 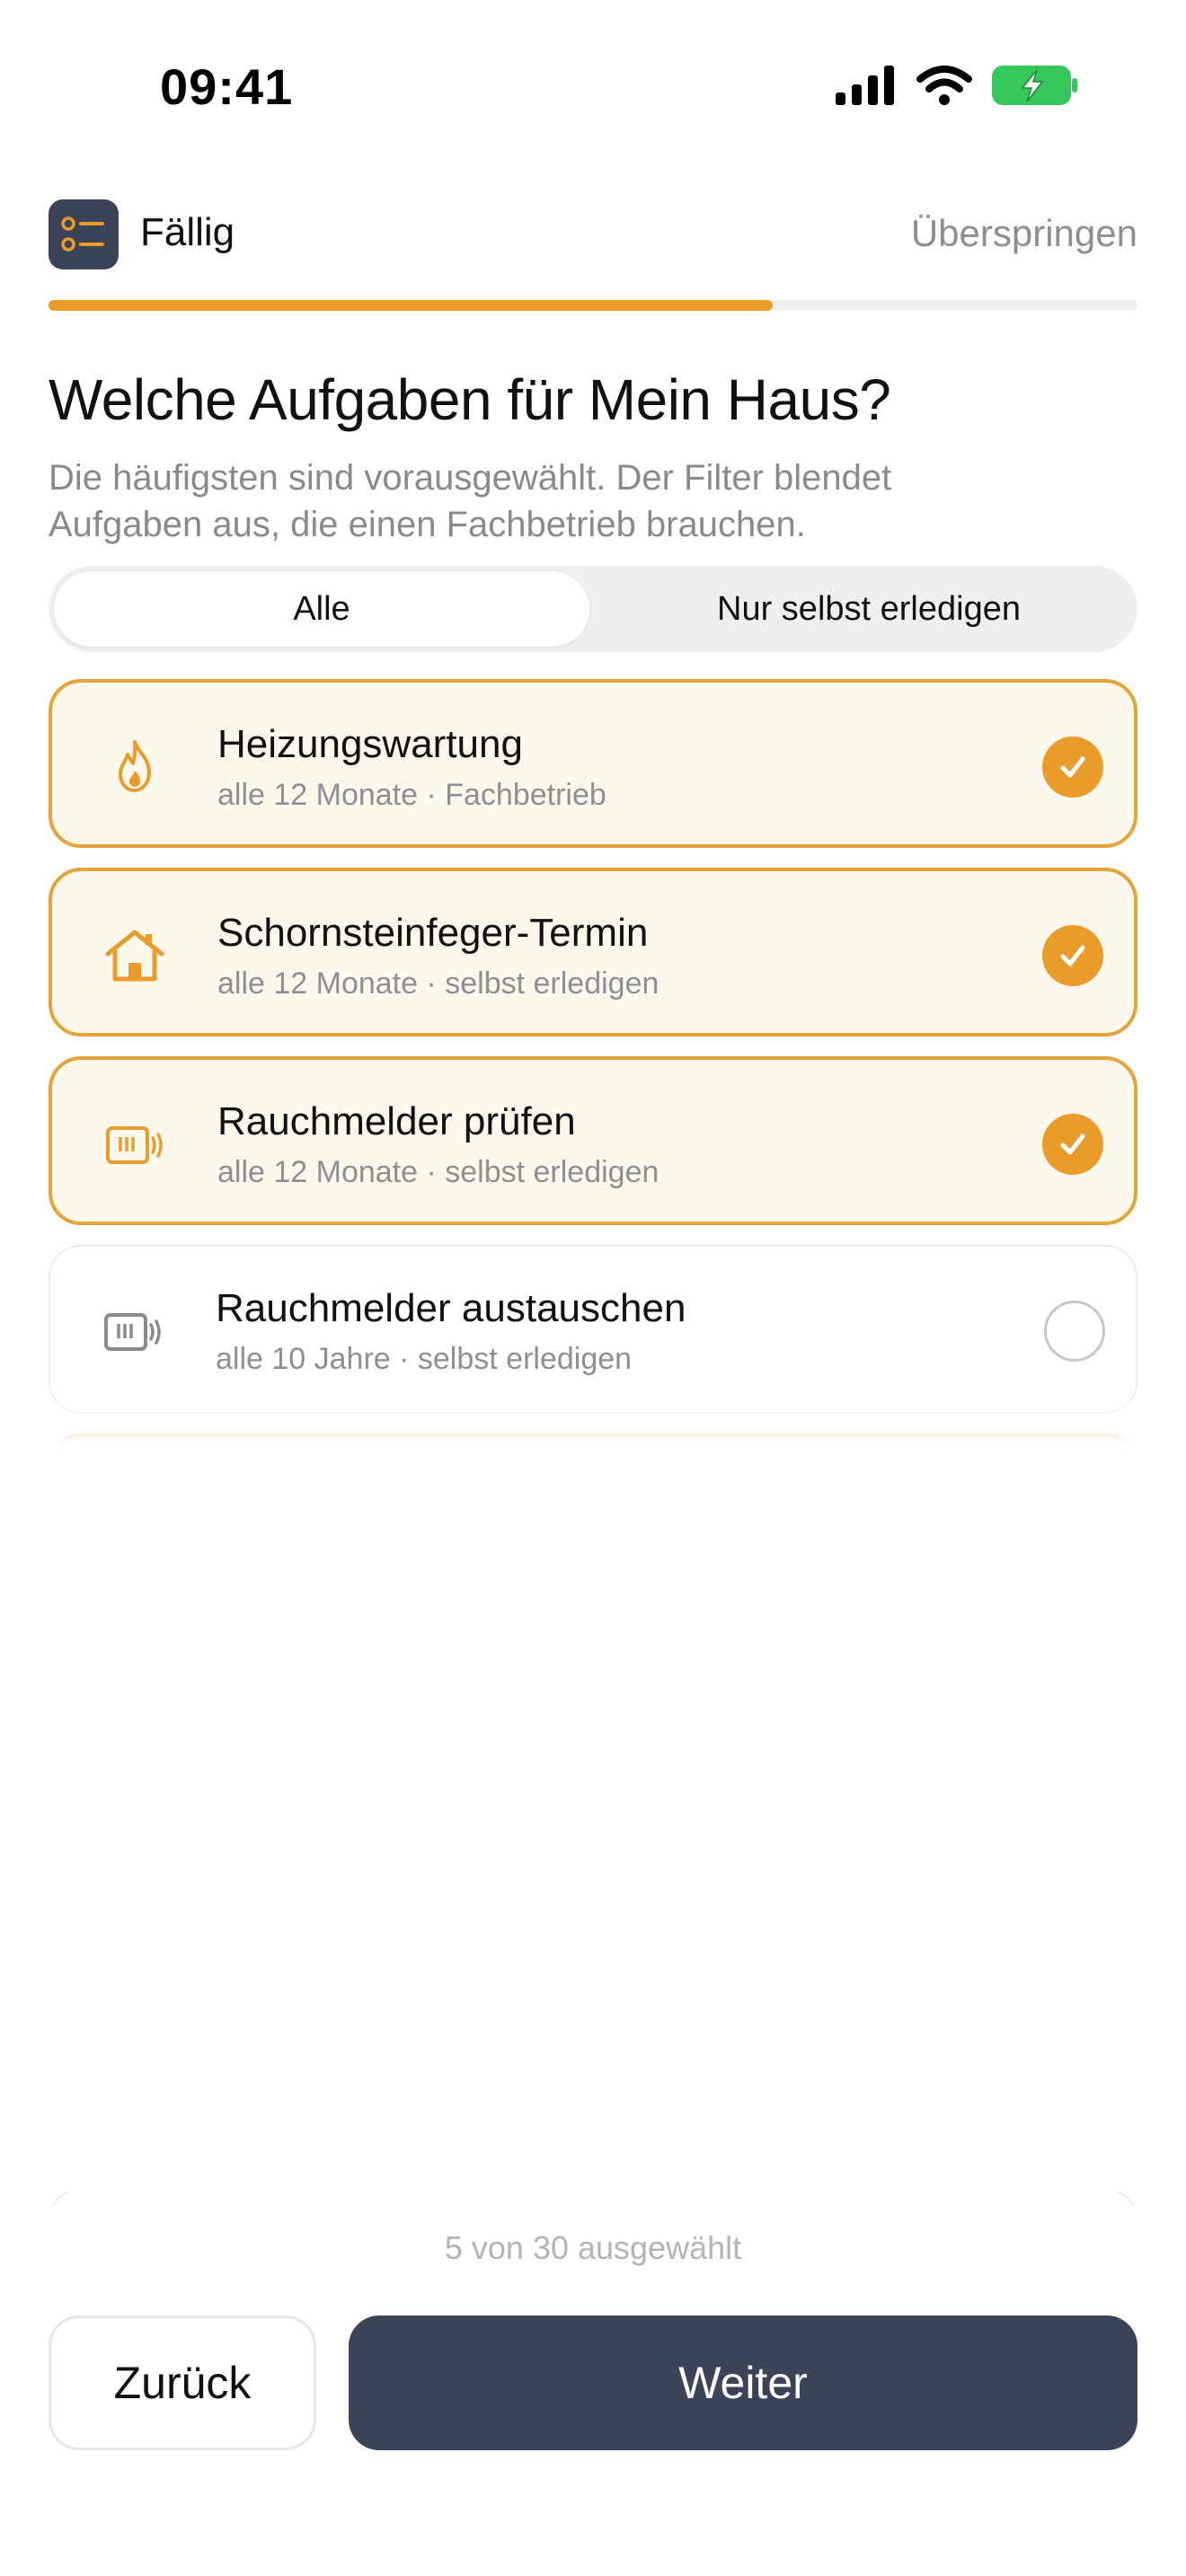 I want to click on selection-count: 5 von 30 ausgewählt, so click(x=593, y=2247).